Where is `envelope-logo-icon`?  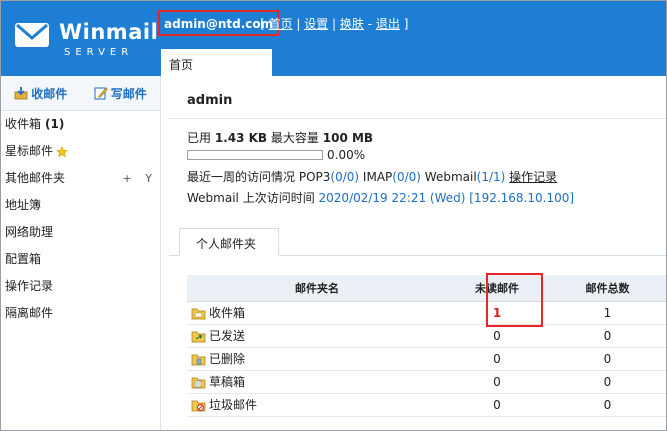 envelope-logo-icon is located at coordinates (32, 35).